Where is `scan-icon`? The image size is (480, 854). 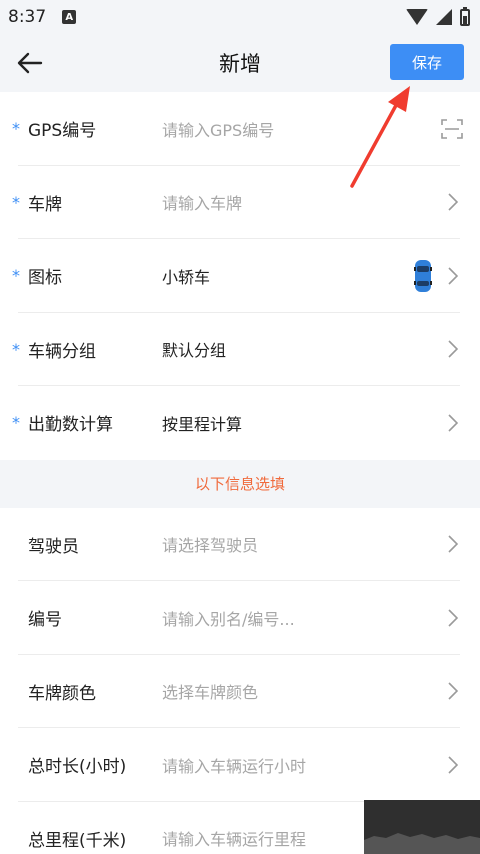 scan-icon is located at coordinates (452, 129).